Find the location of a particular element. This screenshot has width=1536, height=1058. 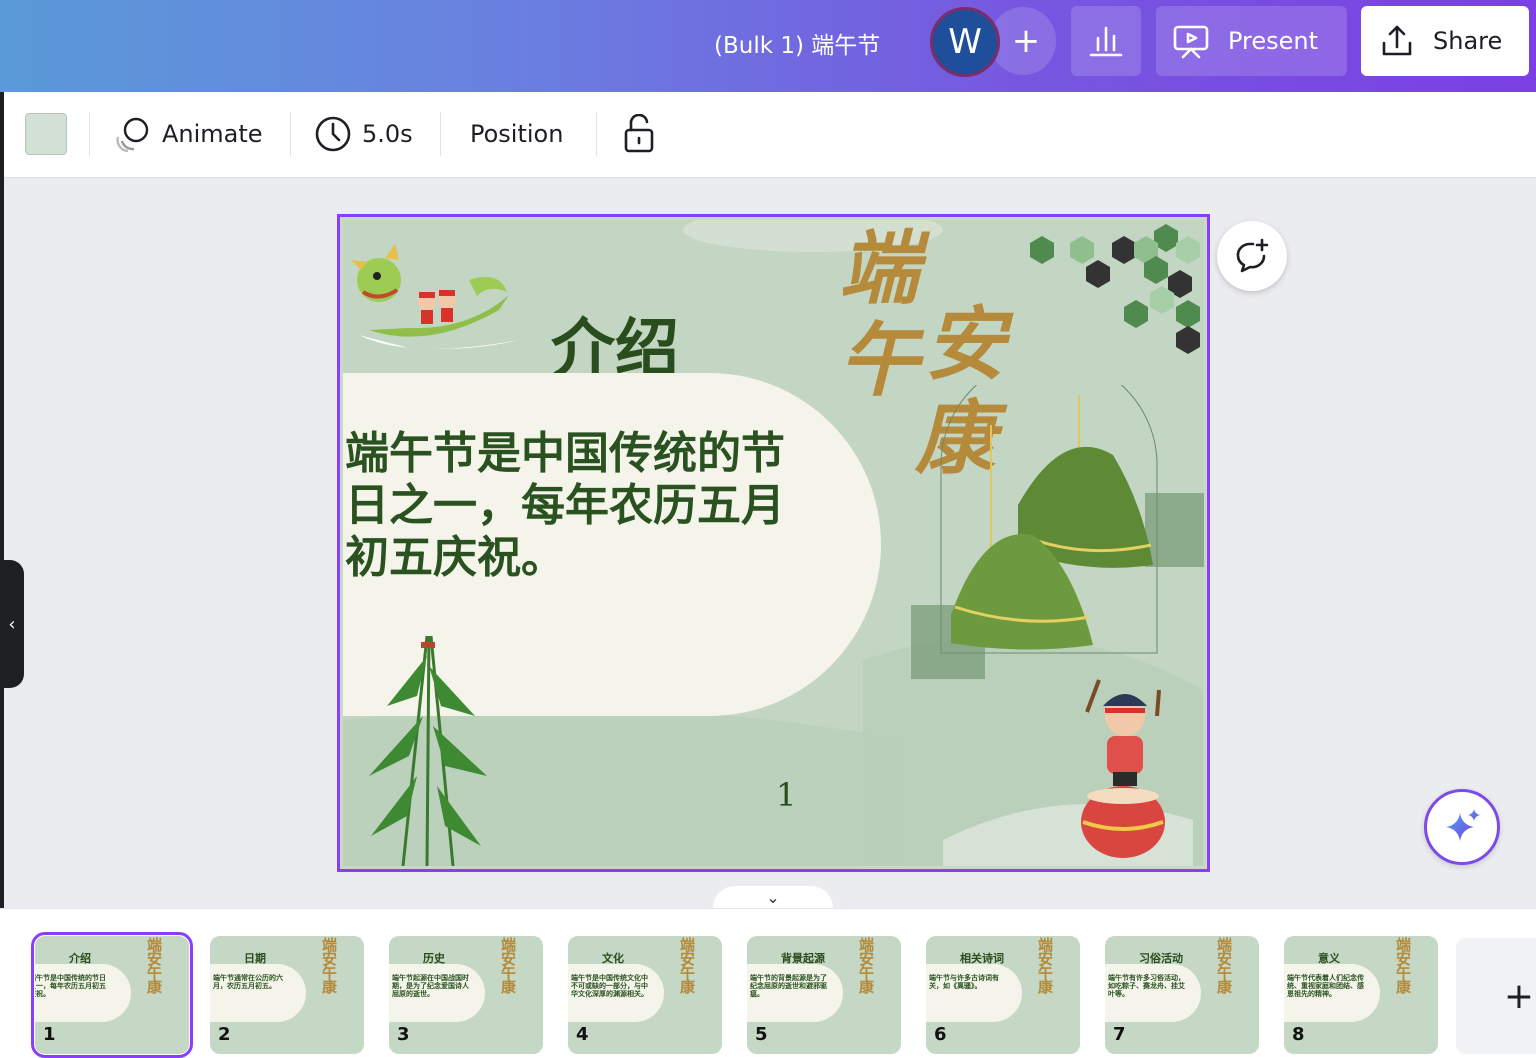

present-button: Present is located at coordinates (1251, 41).